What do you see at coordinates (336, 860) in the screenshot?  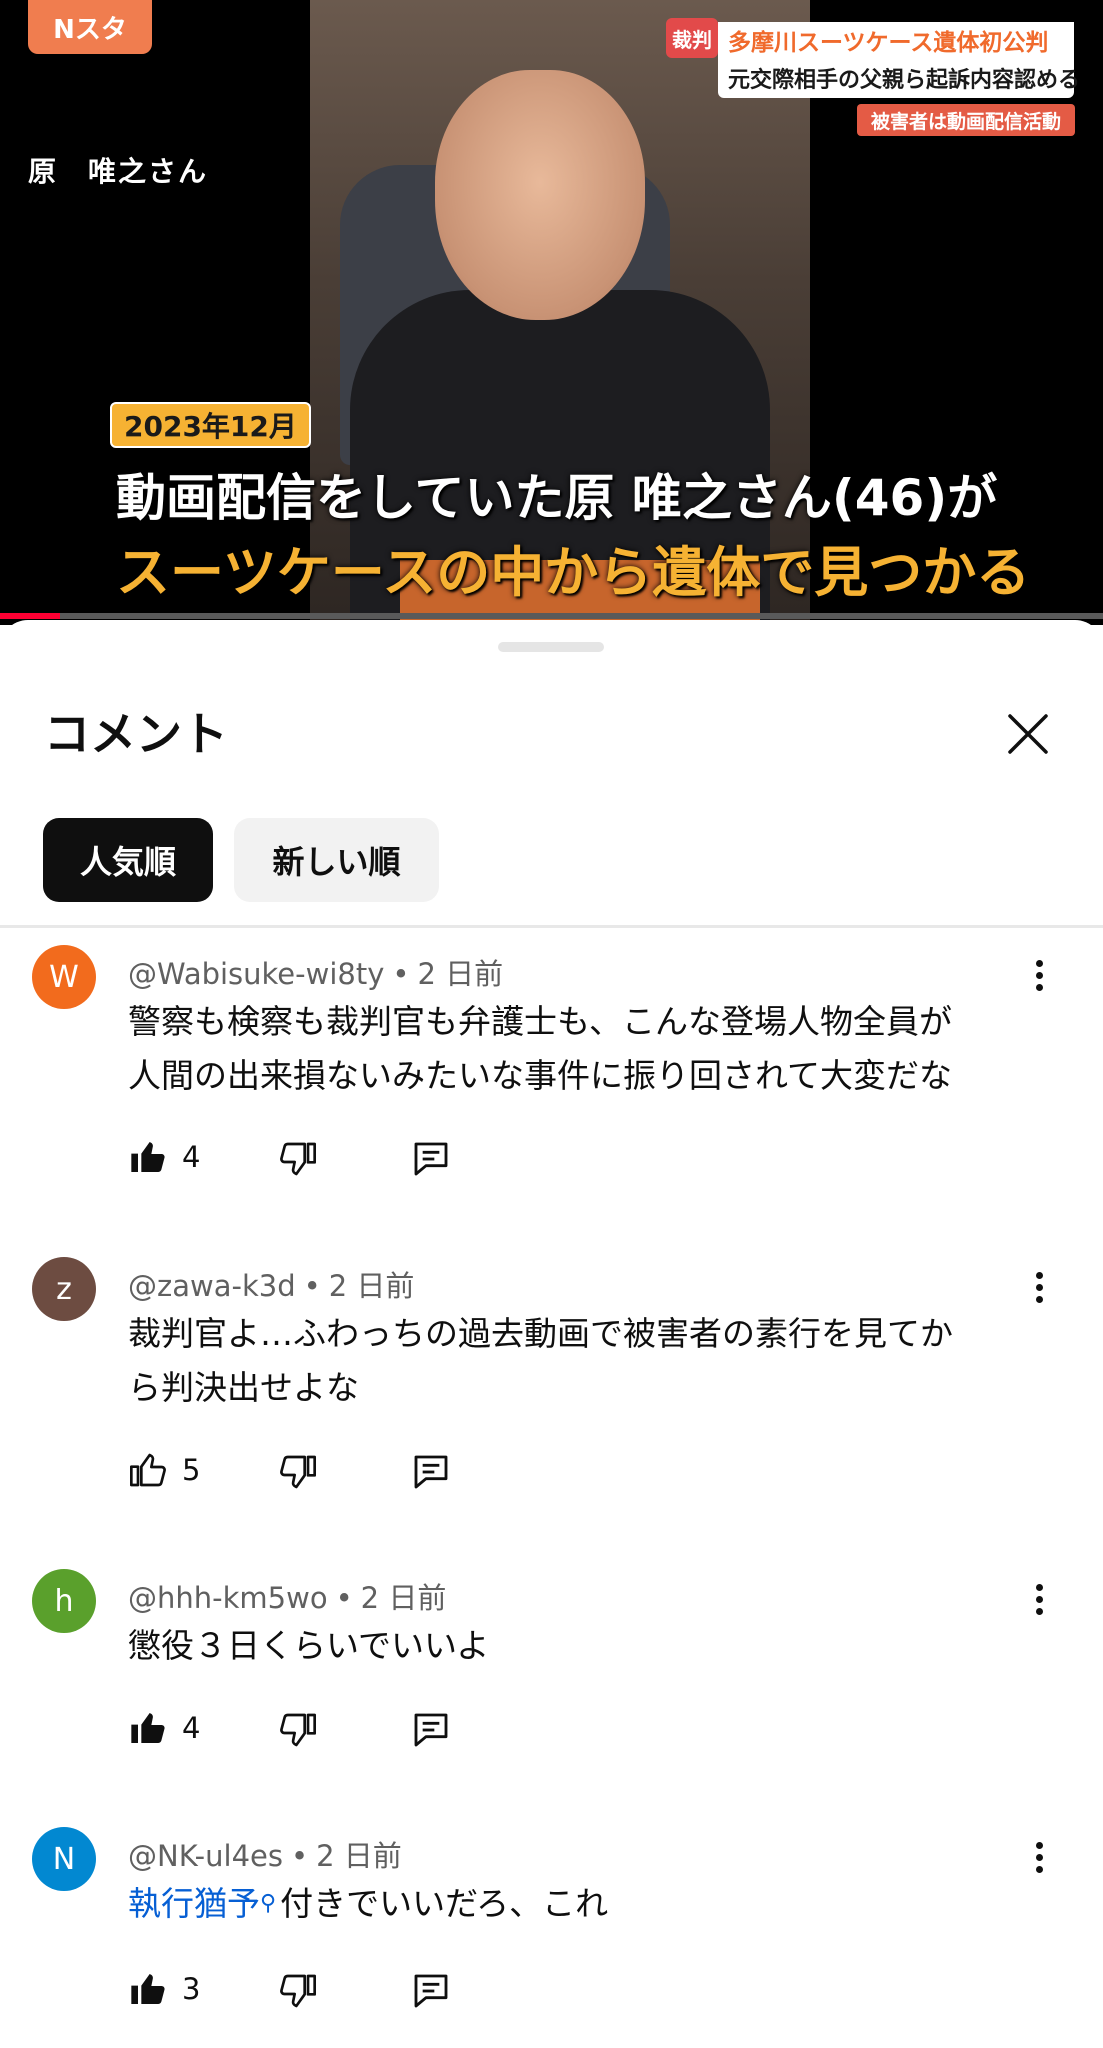 I see `sort-chip-newest: 新しい順` at bounding box center [336, 860].